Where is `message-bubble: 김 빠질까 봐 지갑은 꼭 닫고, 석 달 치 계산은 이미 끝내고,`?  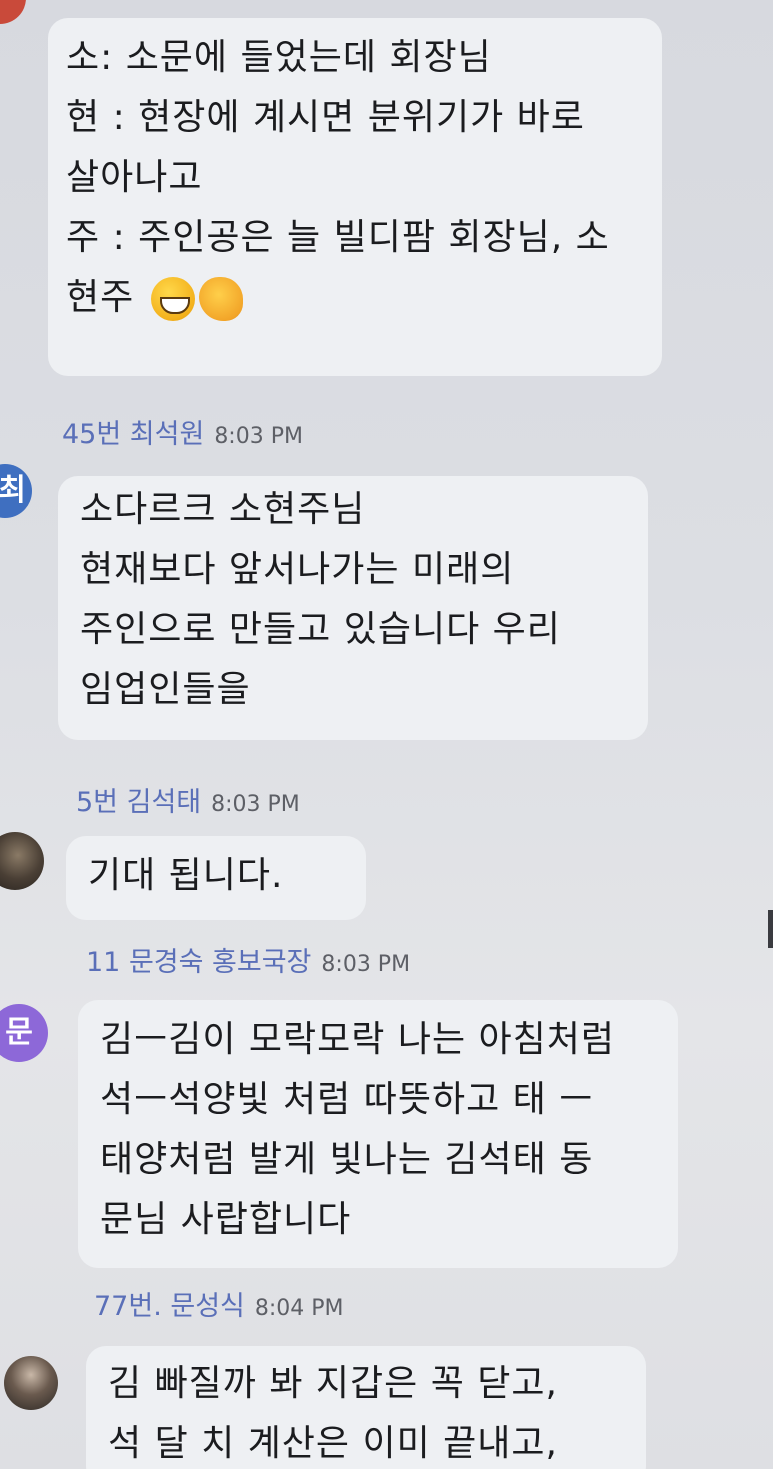 message-bubble: 김 빠질까 봐 지갑은 꼭 닫고, 석 달 치 계산은 이미 끝내고, is located at coordinates (366, 1407).